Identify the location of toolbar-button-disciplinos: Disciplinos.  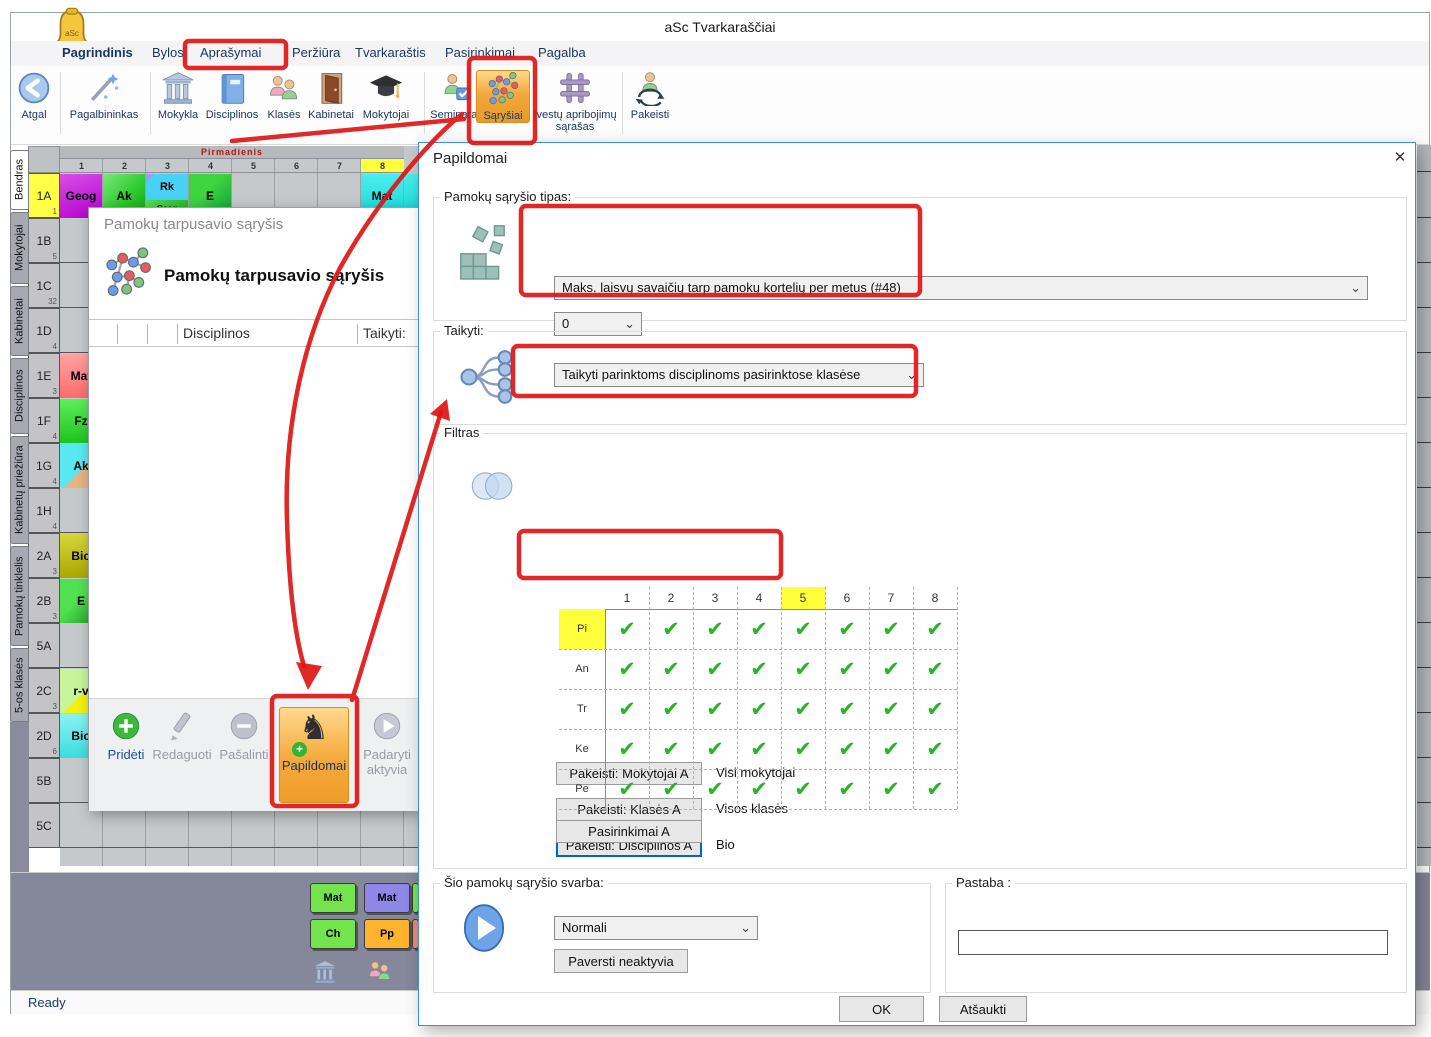
(232, 95).